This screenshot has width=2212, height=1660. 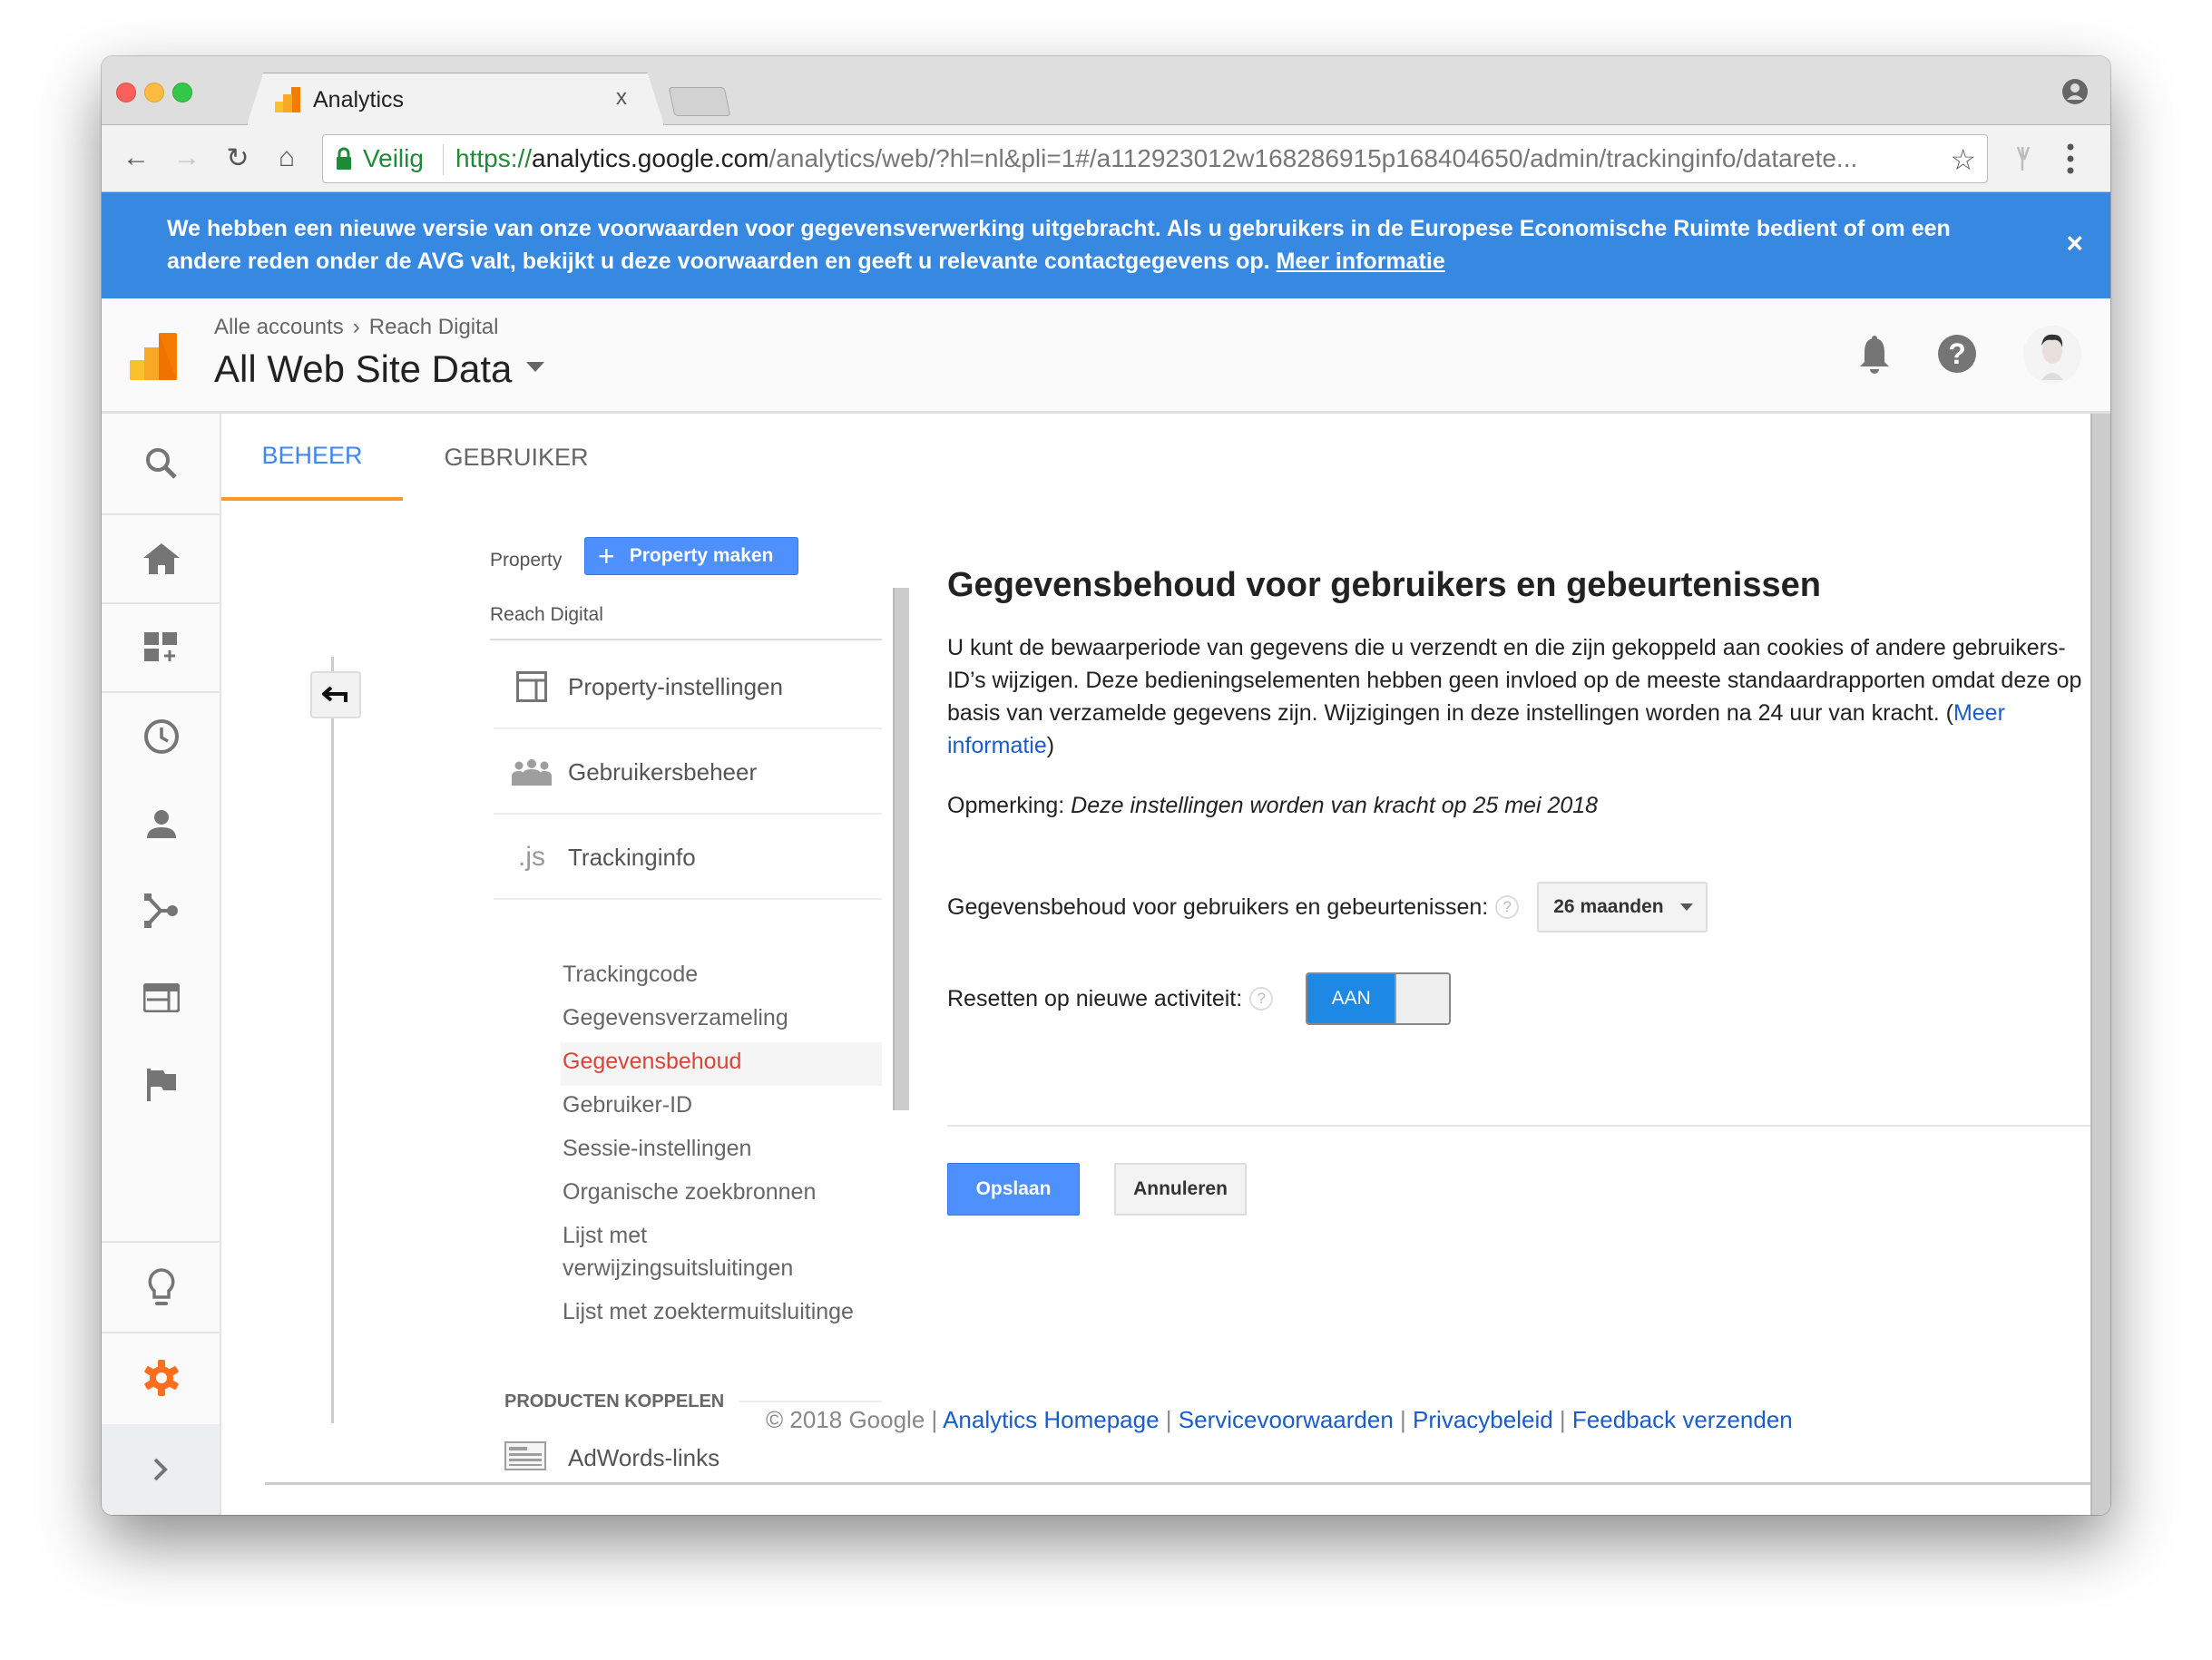 What do you see at coordinates (643, 1458) in the screenshot?
I see `adwords-links: AdWords-links` at bounding box center [643, 1458].